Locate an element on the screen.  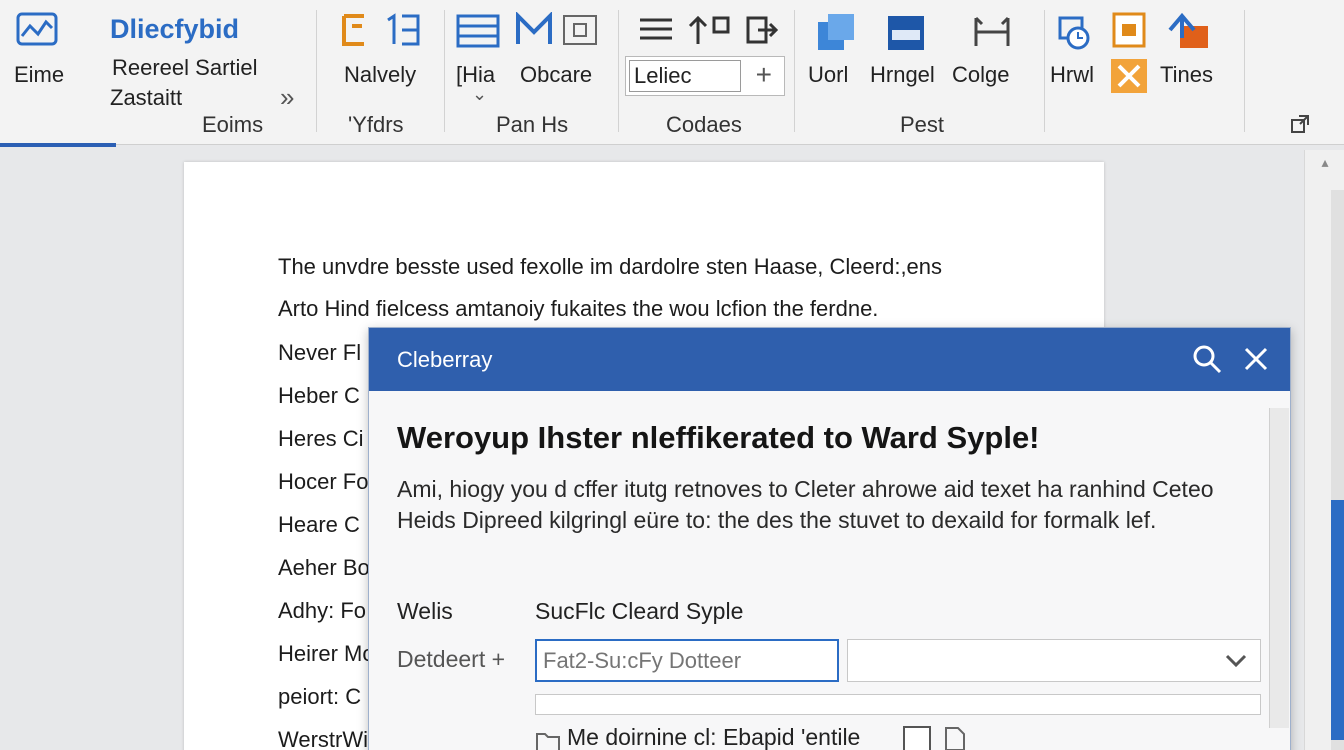
doc-line: Heare C is located at coordinates (319, 524).